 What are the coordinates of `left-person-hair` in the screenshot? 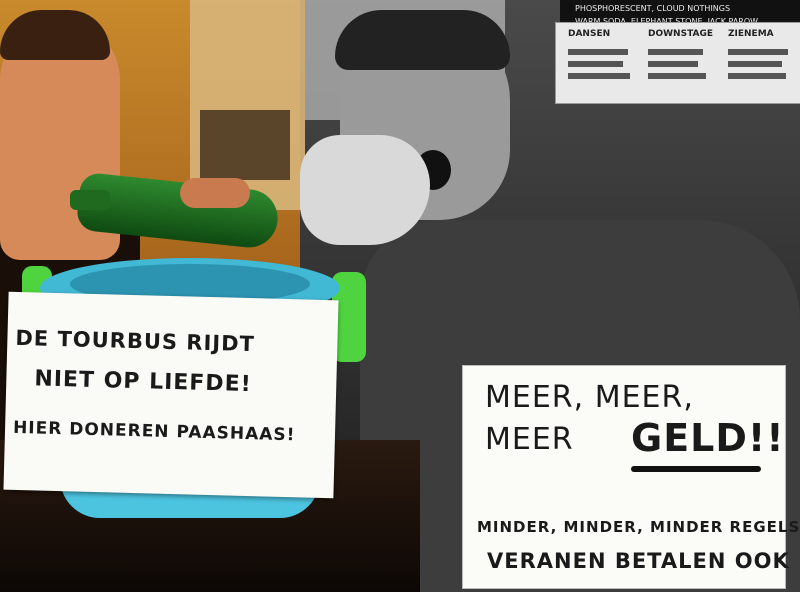 It's located at (55, 35).